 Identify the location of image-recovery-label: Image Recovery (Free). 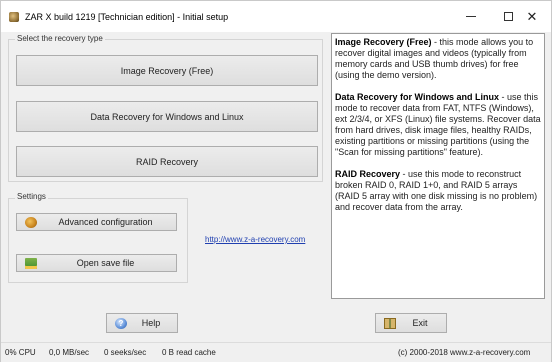
(167, 70).